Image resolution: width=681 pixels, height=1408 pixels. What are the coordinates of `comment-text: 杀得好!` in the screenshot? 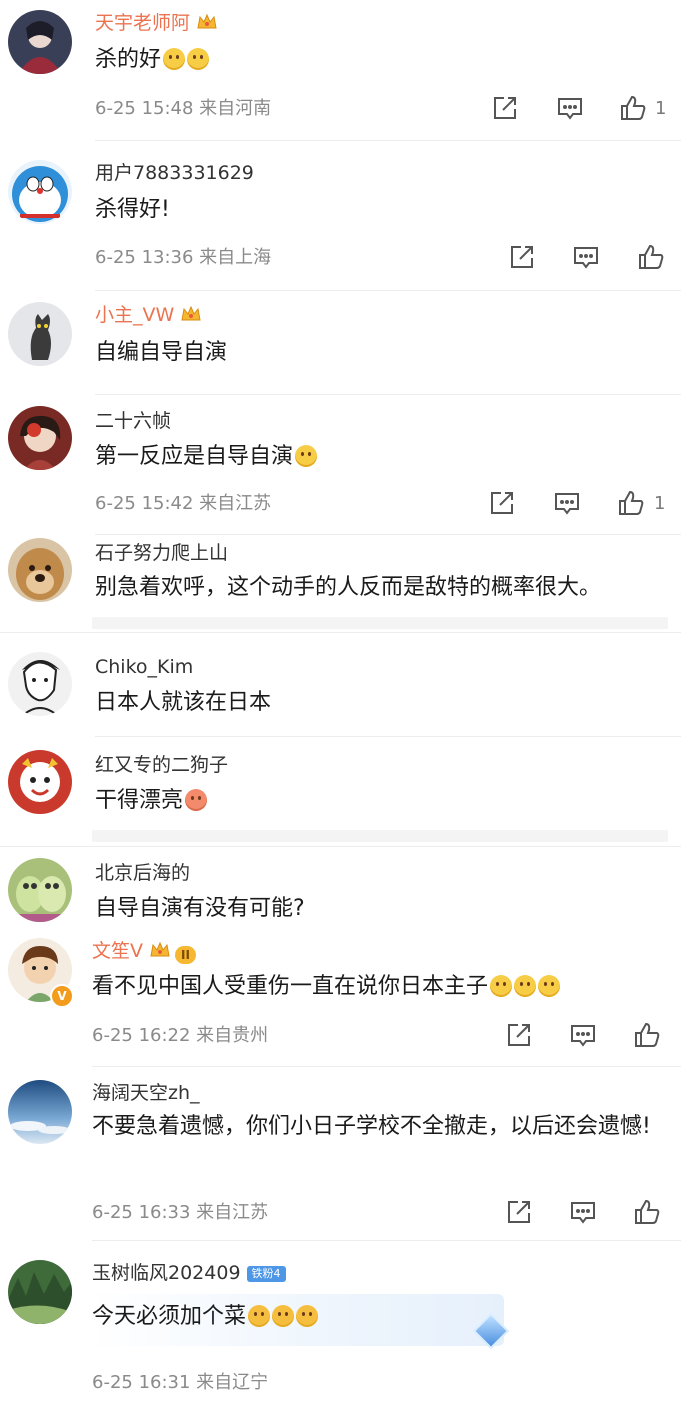 It's located at (132, 209).